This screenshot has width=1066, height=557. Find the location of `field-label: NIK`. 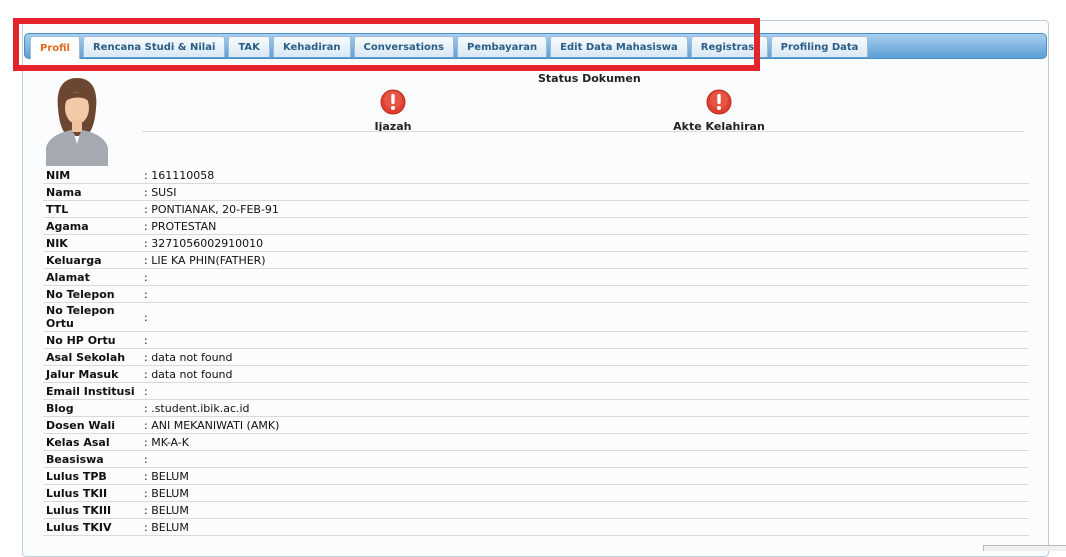

field-label: NIK is located at coordinates (92, 243).